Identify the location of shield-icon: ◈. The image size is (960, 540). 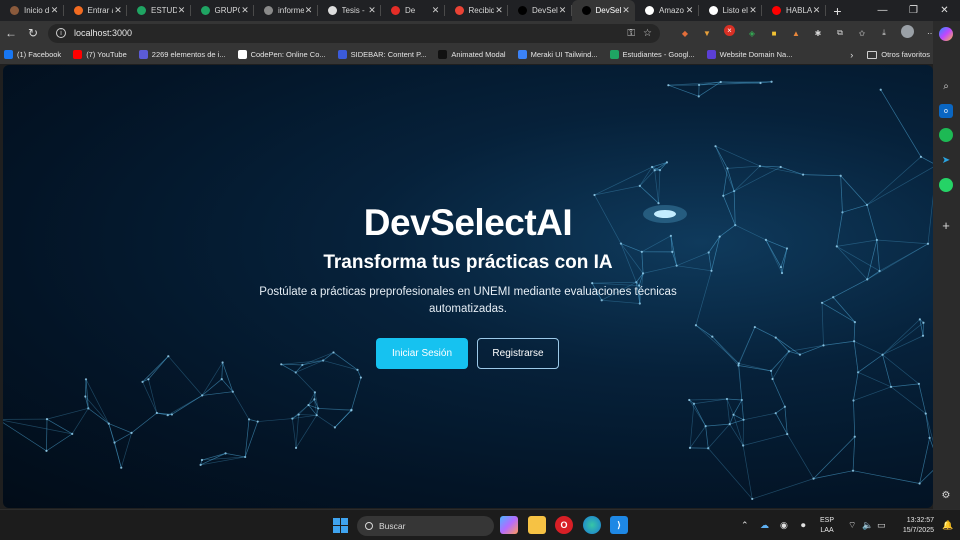
(752, 33).